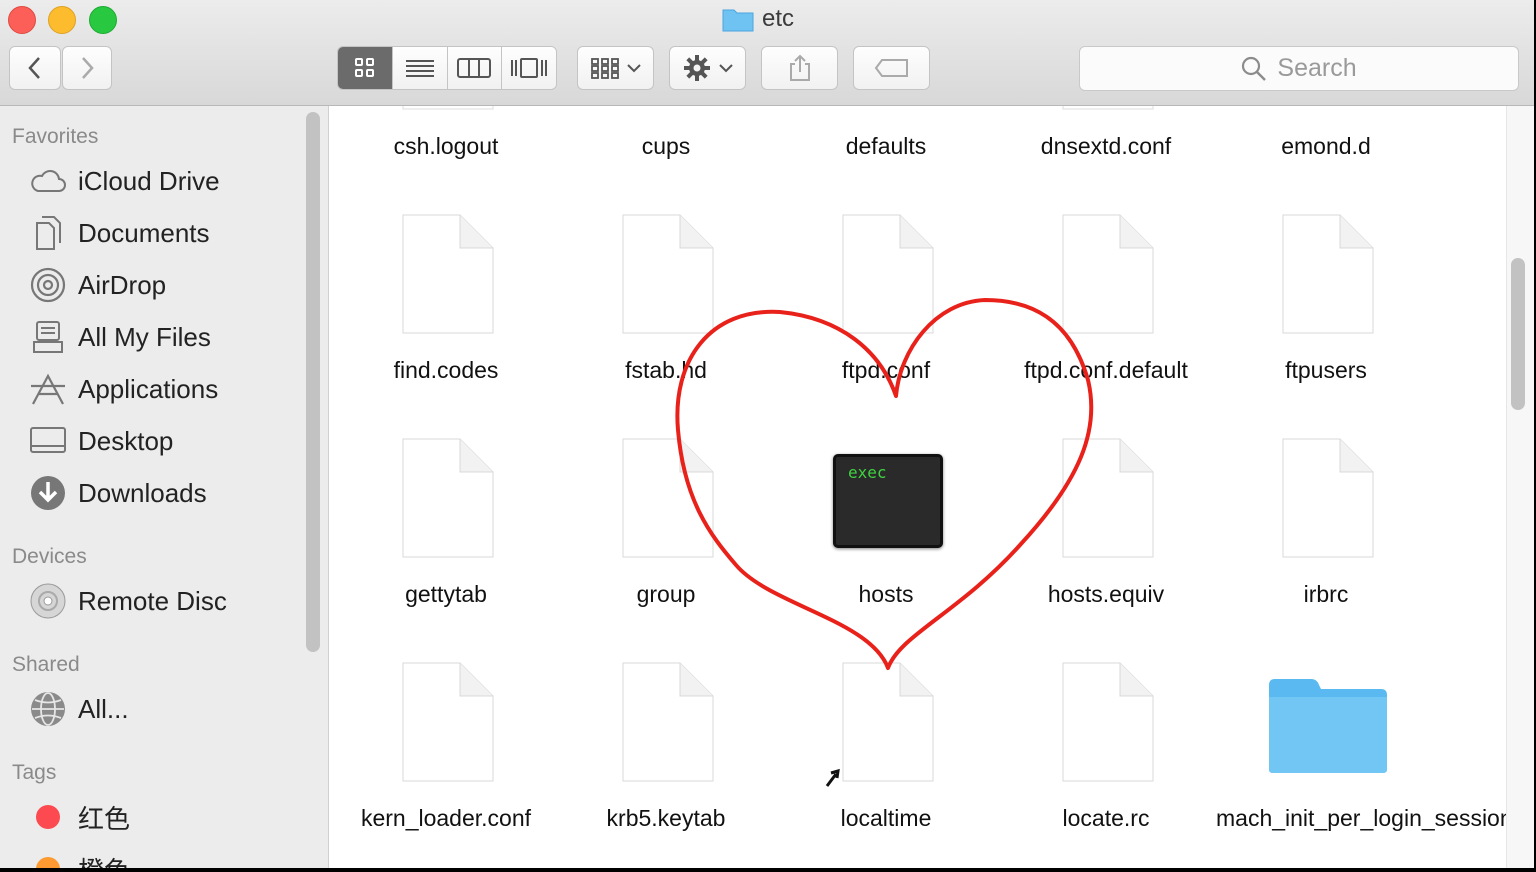 The height and width of the screenshot is (872, 1536). I want to click on downloads-icon, so click(48, 493).